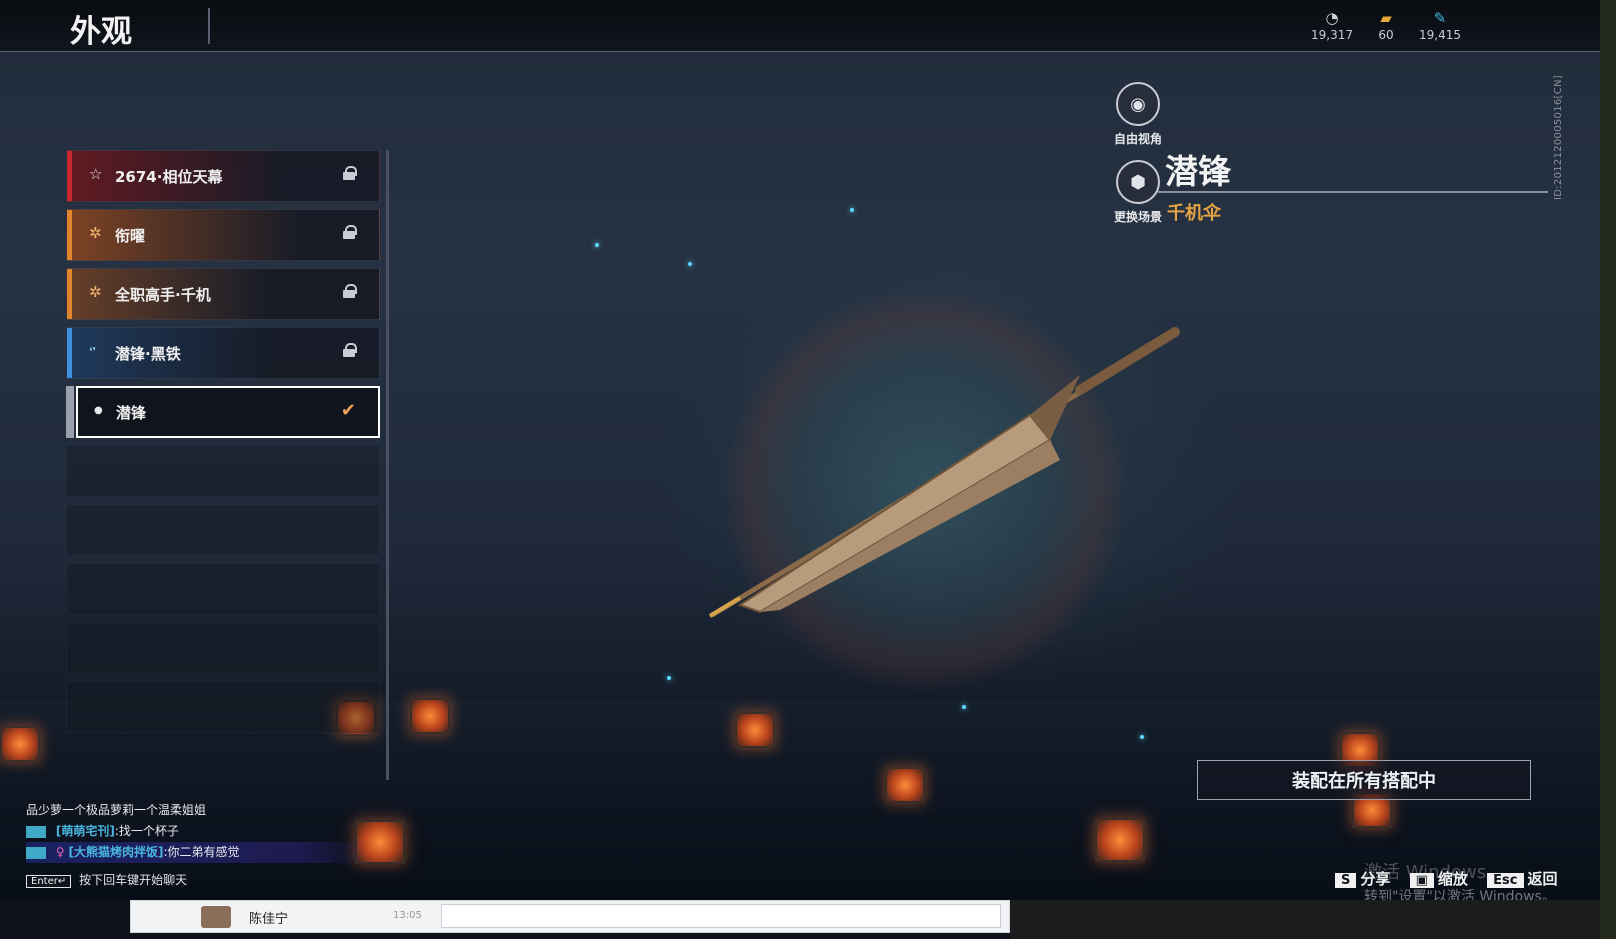 This screenshot has height=939, width=1616. Describe the element at coordinates (1375, 879) in the screenshot. I see `share-label: 分享` at that location.